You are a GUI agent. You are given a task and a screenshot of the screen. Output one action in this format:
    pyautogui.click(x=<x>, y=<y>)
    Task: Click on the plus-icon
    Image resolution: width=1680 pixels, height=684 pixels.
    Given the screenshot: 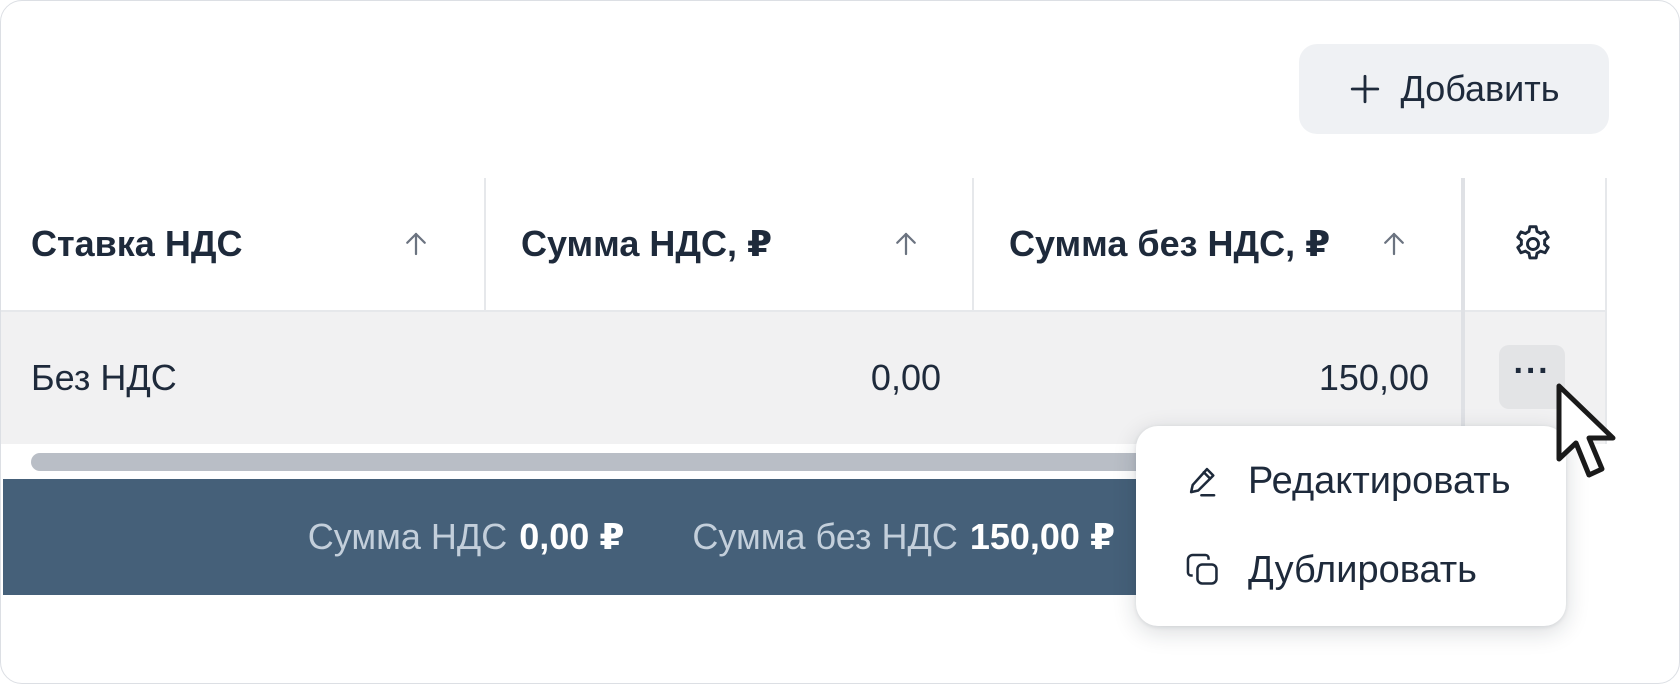 What is the action you would take?
    pyautogui.click(x=1365, y=89)
    